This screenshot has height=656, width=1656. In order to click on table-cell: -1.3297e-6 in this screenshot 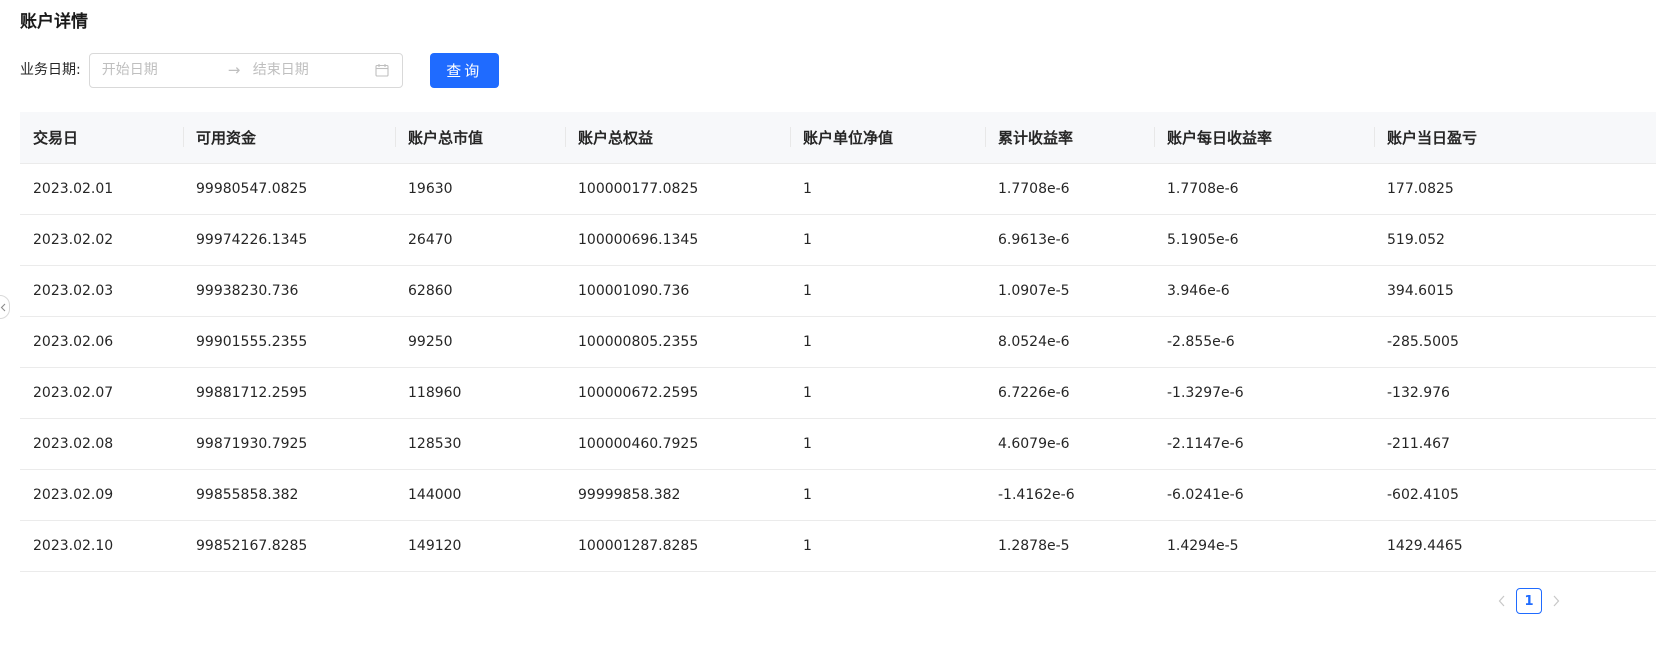, I will do `click(1264, 393)`.